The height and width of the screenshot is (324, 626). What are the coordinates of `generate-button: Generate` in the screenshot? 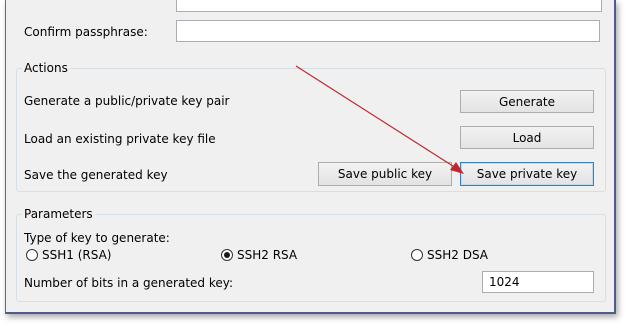 It's located at (527, 101).